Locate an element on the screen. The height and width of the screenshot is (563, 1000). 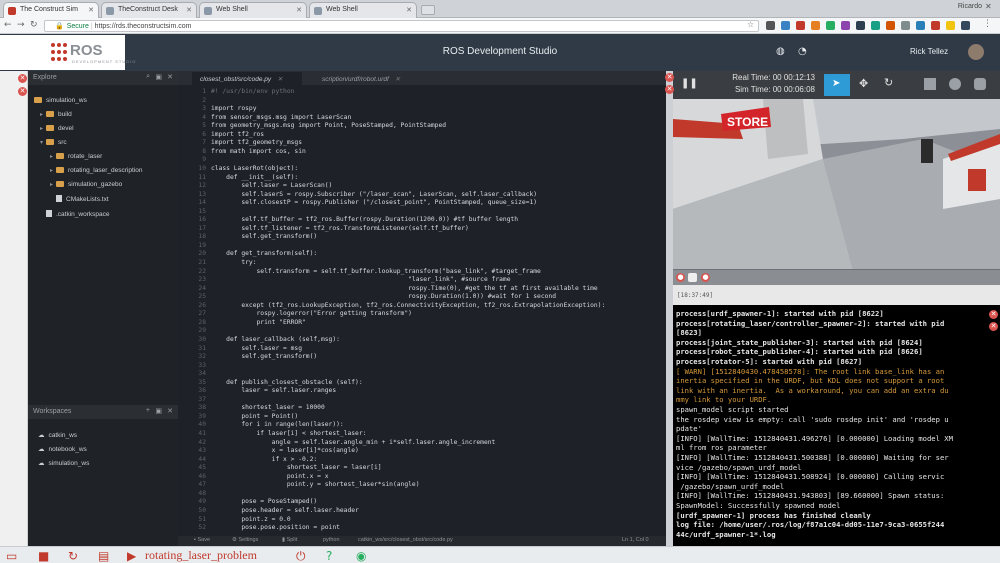
code-line: point.x = x is located at coordinates (270, 476).